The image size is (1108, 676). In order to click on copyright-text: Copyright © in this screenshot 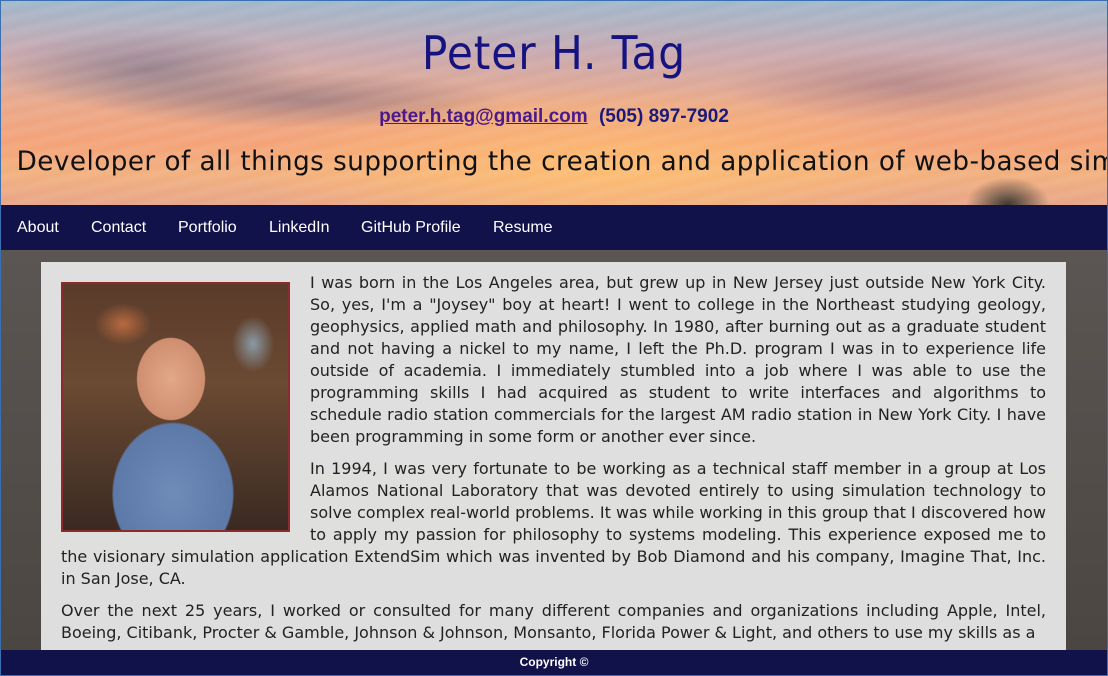, I will do `click(554, 662)`.